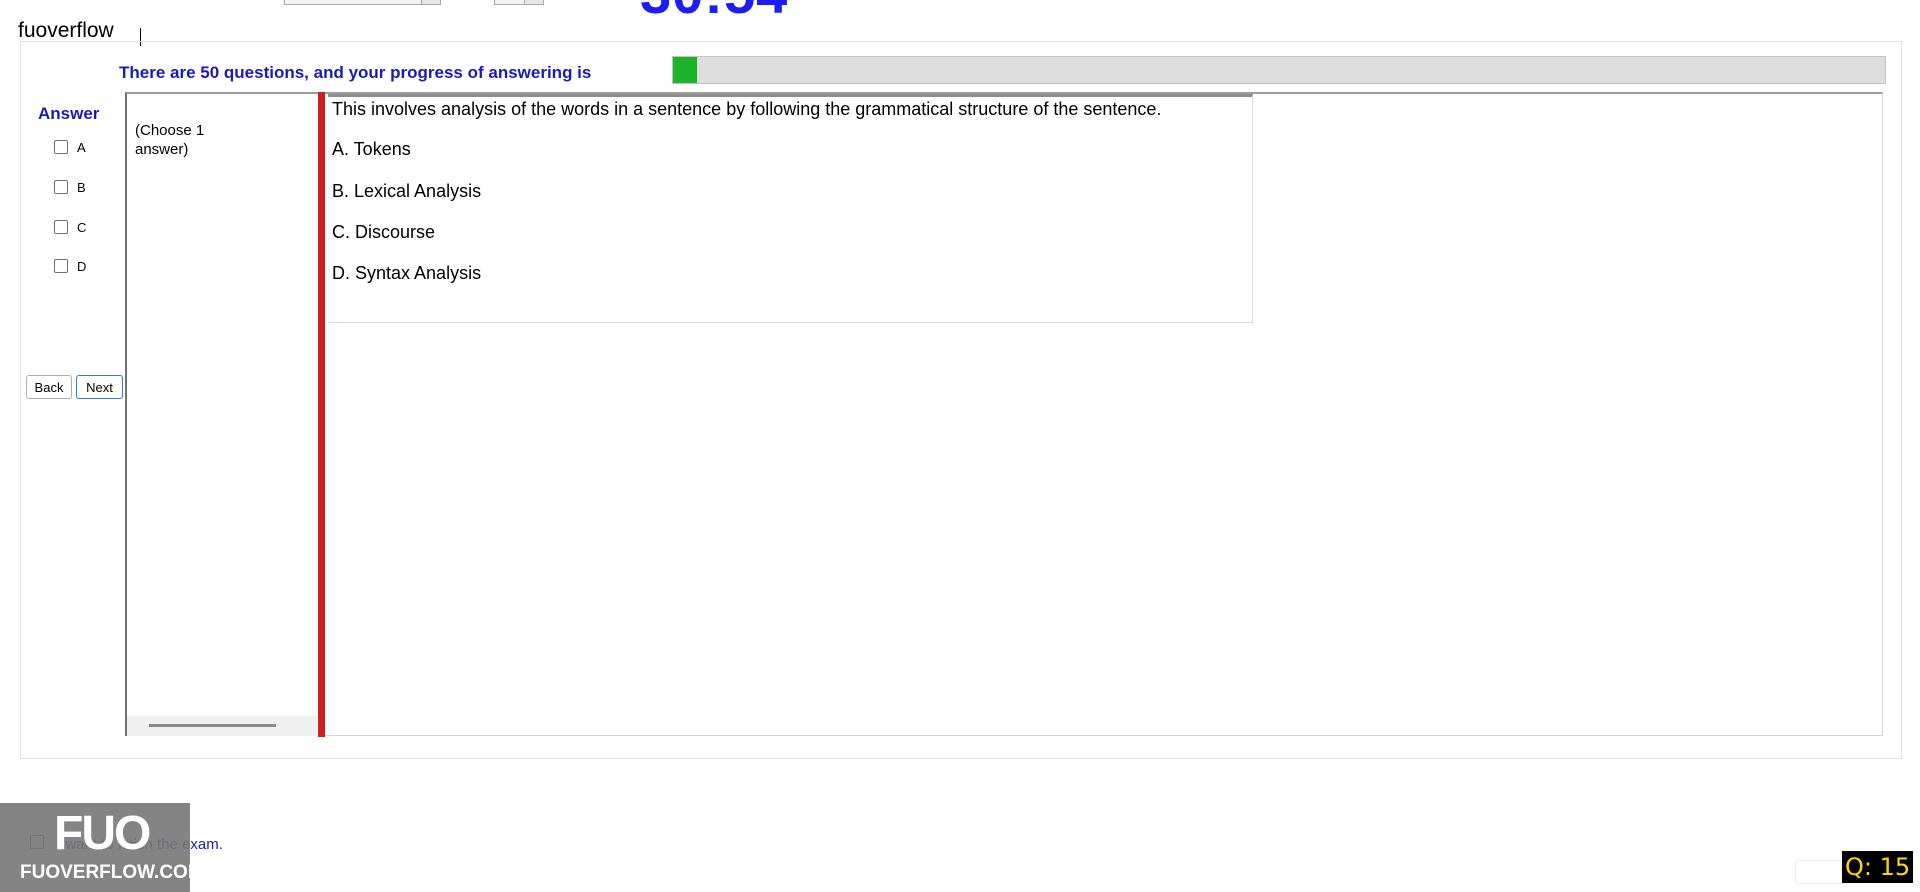 The image size is (1920, 892). Describe the element at coordinates (61, 227) in the screenshot. I see `checkbox-c` at that location.